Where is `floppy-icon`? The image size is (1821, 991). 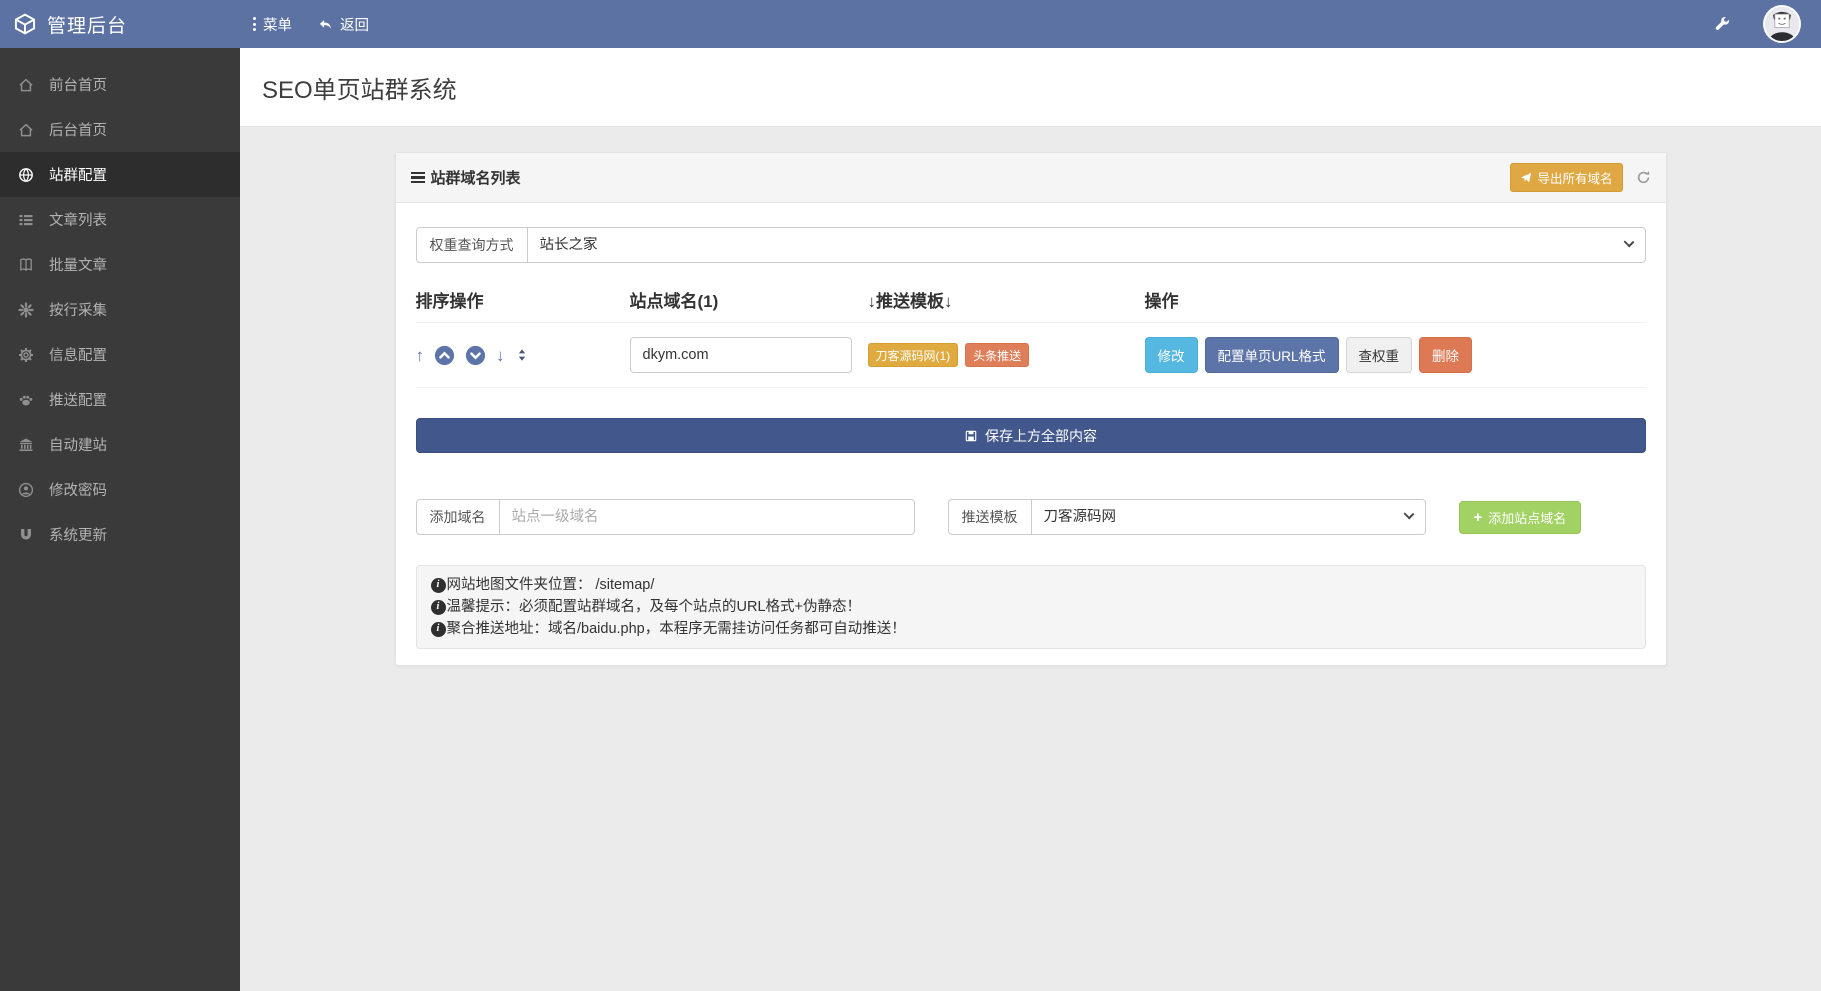 floppy-icon is located at coordinates (971, 435).